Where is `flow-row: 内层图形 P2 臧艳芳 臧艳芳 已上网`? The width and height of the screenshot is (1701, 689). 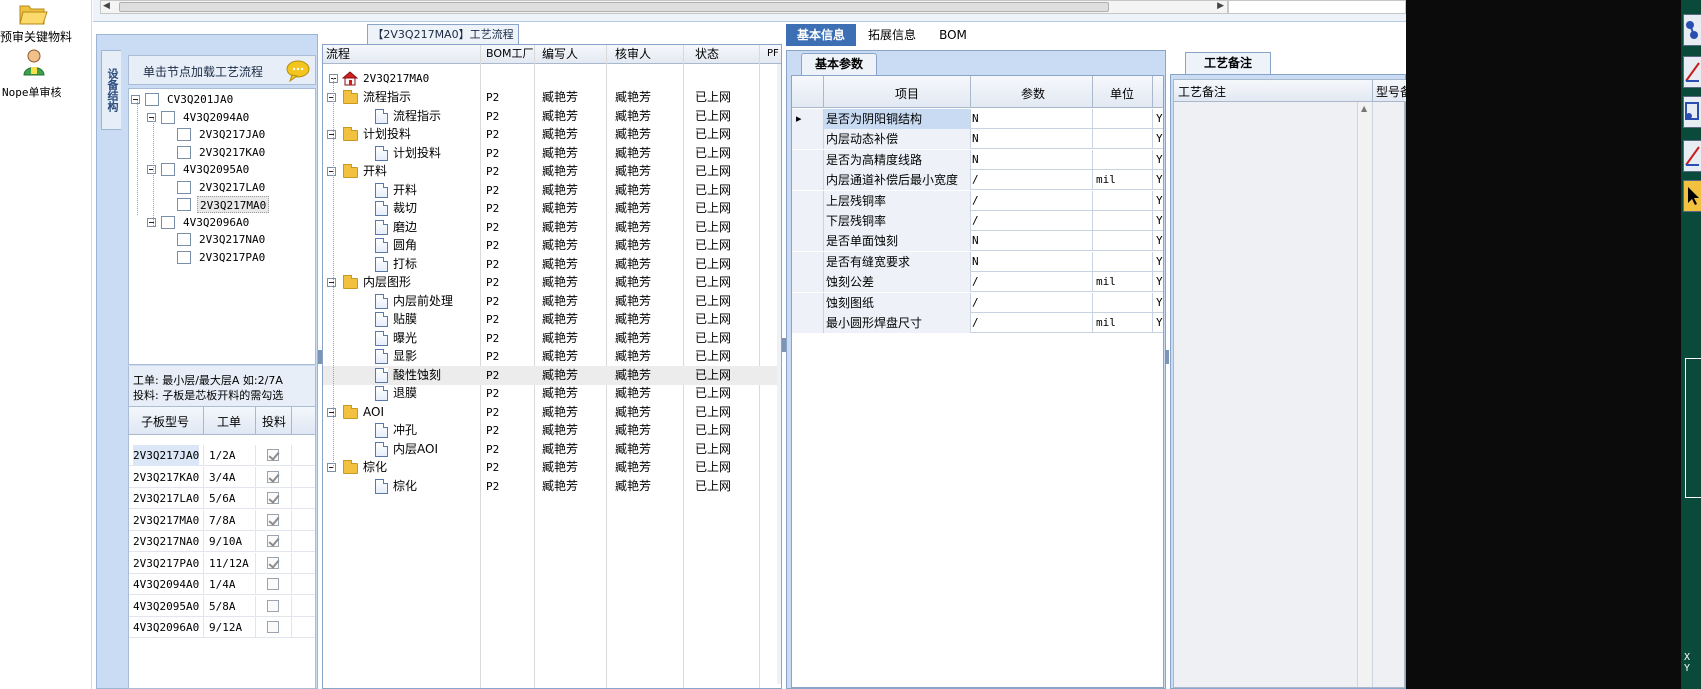 flow-row: 内层图形 P2 臧艳芳 臧艳芳 已上网 is located at coordinates (550, 282).